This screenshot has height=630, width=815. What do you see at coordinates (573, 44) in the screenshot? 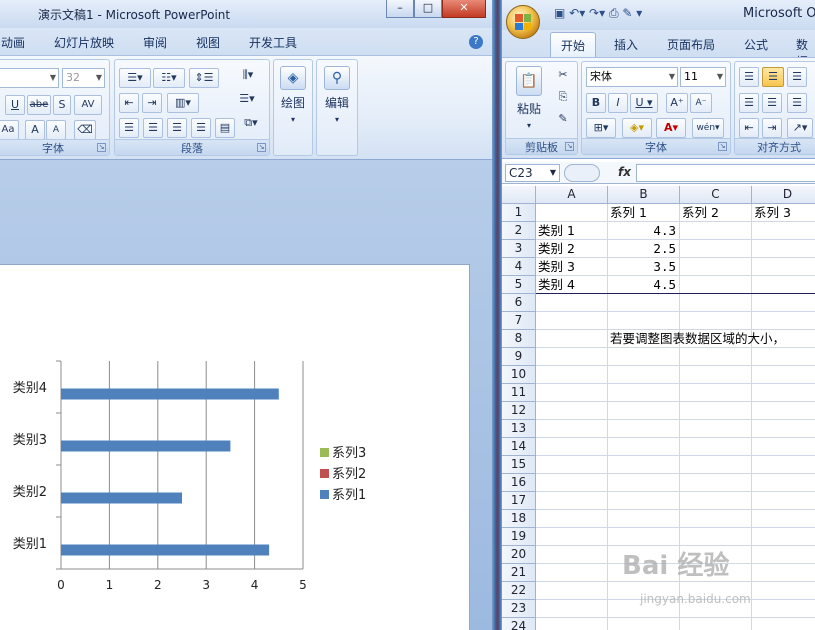
I see `tab-home: 开始` at bounding box center [573, 44].